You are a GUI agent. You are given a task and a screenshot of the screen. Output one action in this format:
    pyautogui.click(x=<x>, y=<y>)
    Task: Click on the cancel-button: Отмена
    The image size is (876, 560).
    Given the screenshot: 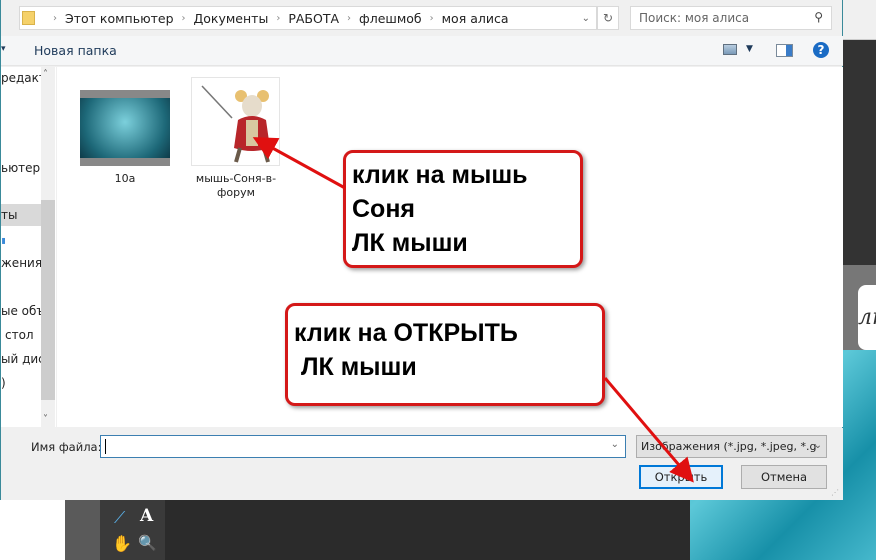 What is the action you would take?
    pyautogui.click(x=784, y=477)
    